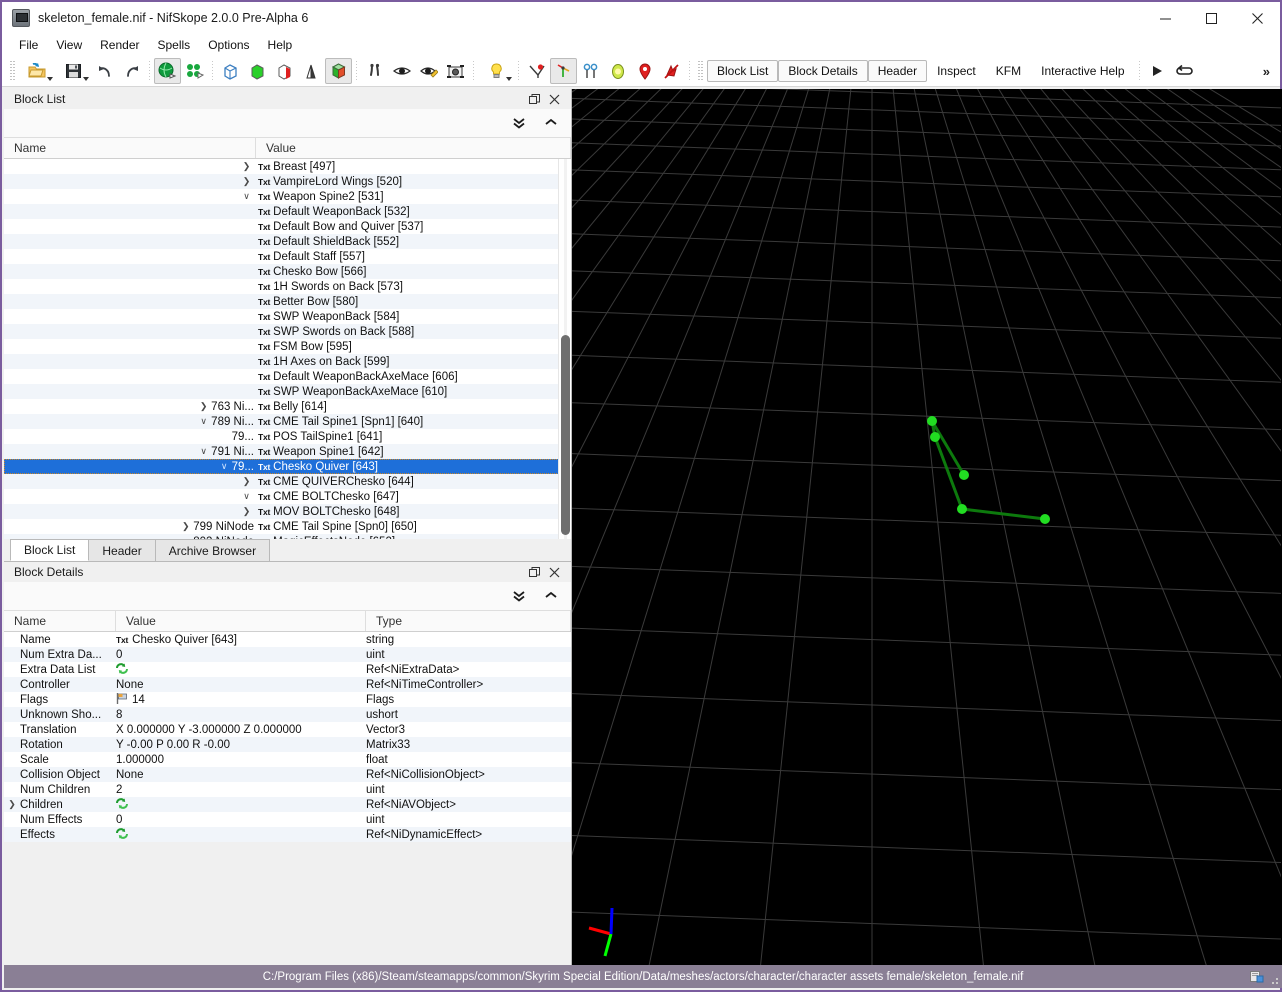  What do you see at coordinates (287, 436) in the screenshot?
I see `block-list-row: 79... Txt POS TailSpine1 [641]` at bounding box center [287, 436].